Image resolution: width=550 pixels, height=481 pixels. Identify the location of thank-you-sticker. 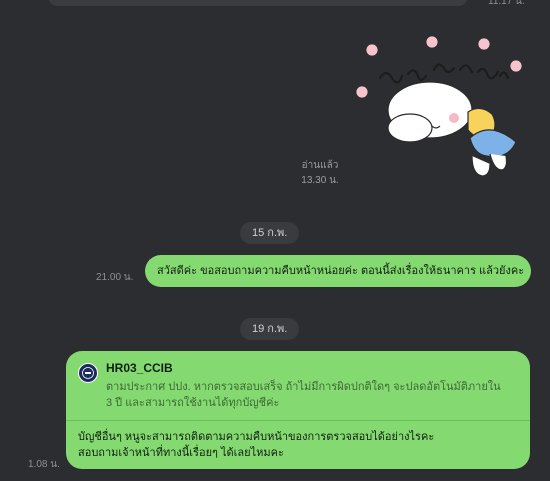
(440, 107).